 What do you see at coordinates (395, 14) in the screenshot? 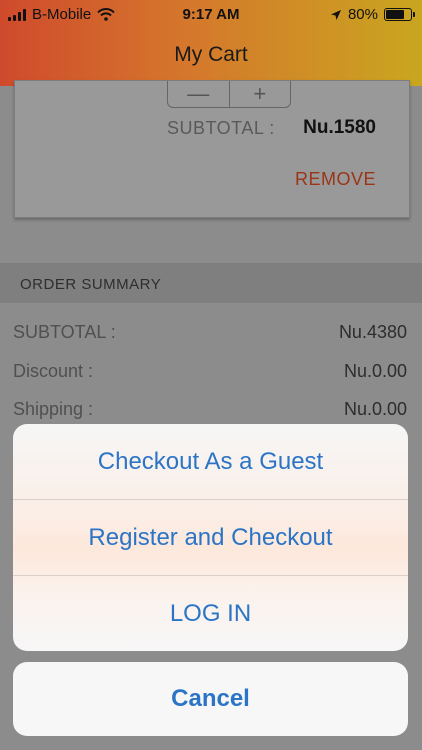
I see `battery-fill` at bounding box center [395, 14].